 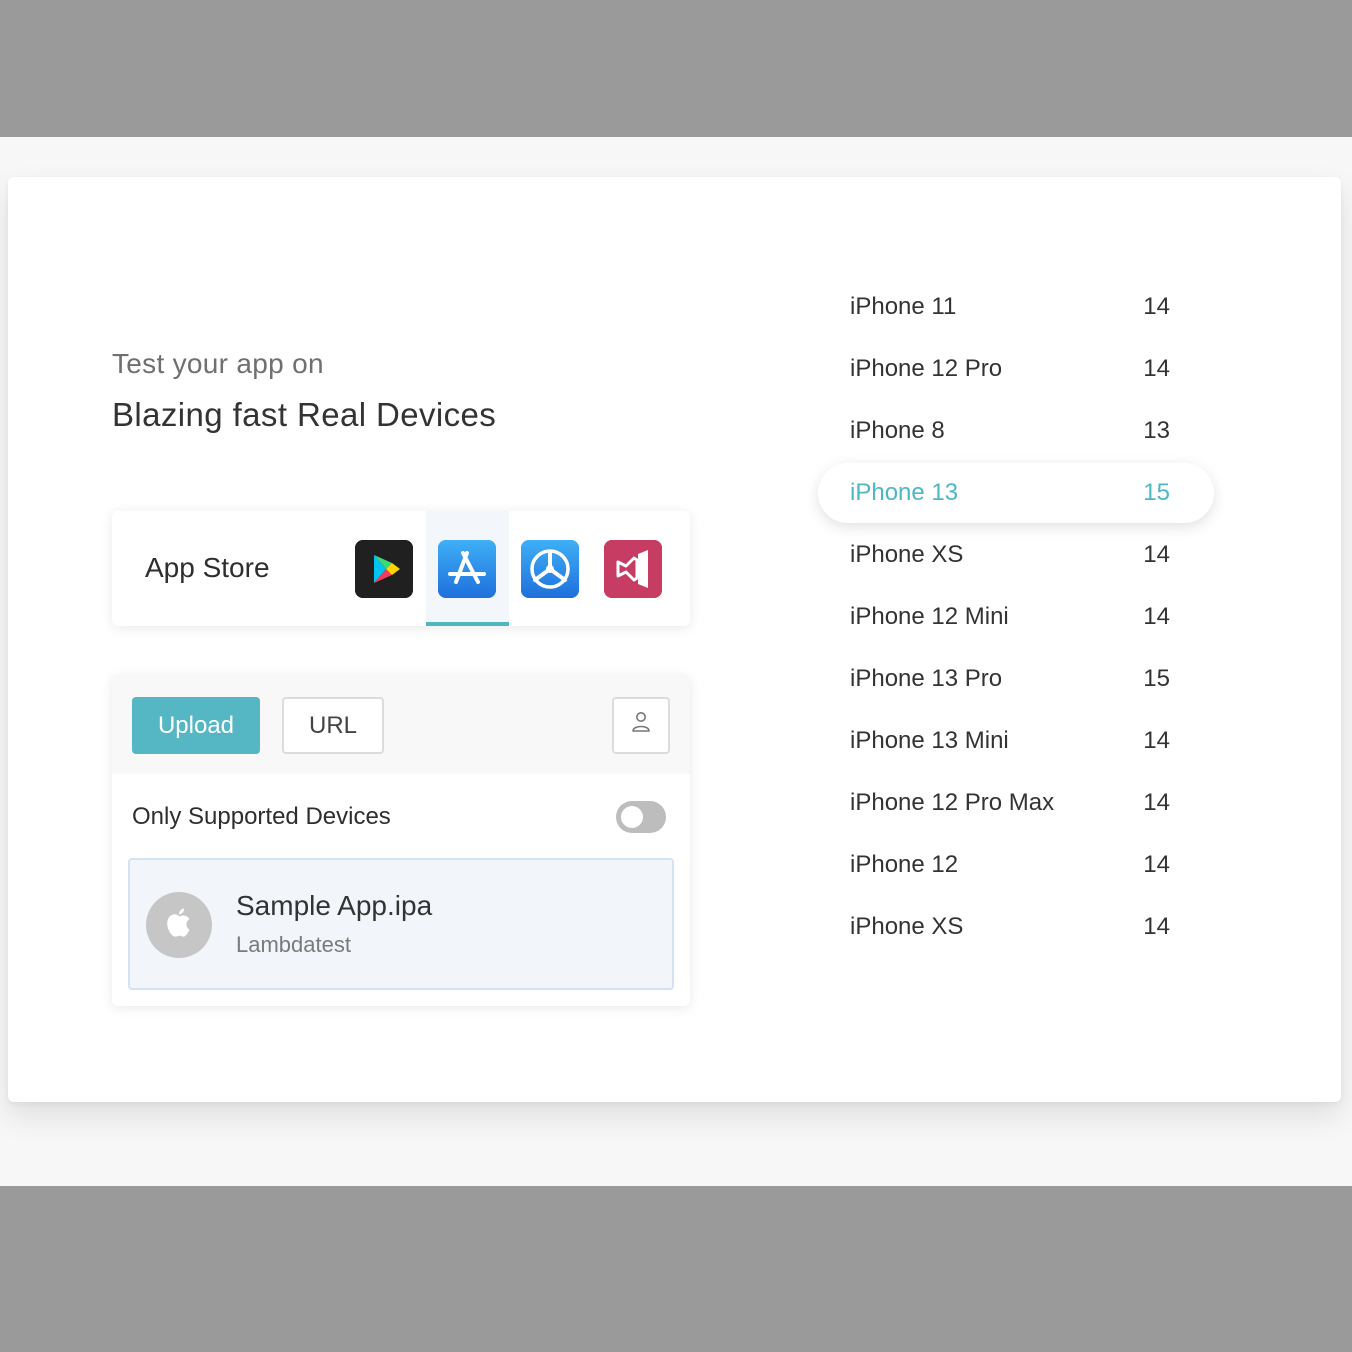 I want to click on device-row: iPhone 13 Mini 14, so click(x=1016, y=741).